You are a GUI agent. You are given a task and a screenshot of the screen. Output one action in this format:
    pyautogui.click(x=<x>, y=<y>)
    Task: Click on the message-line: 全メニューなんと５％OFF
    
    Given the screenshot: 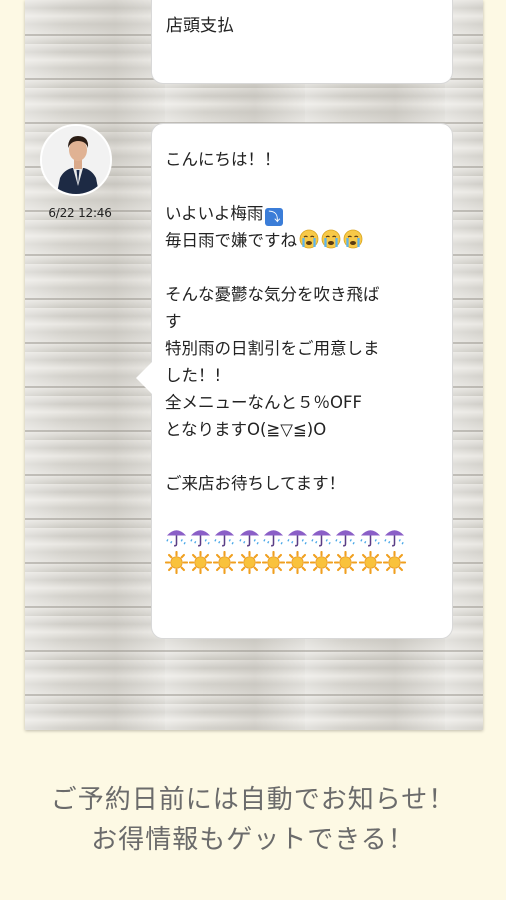 What is the action you would take?
    pyautogui.click(x=263, y=402)
    